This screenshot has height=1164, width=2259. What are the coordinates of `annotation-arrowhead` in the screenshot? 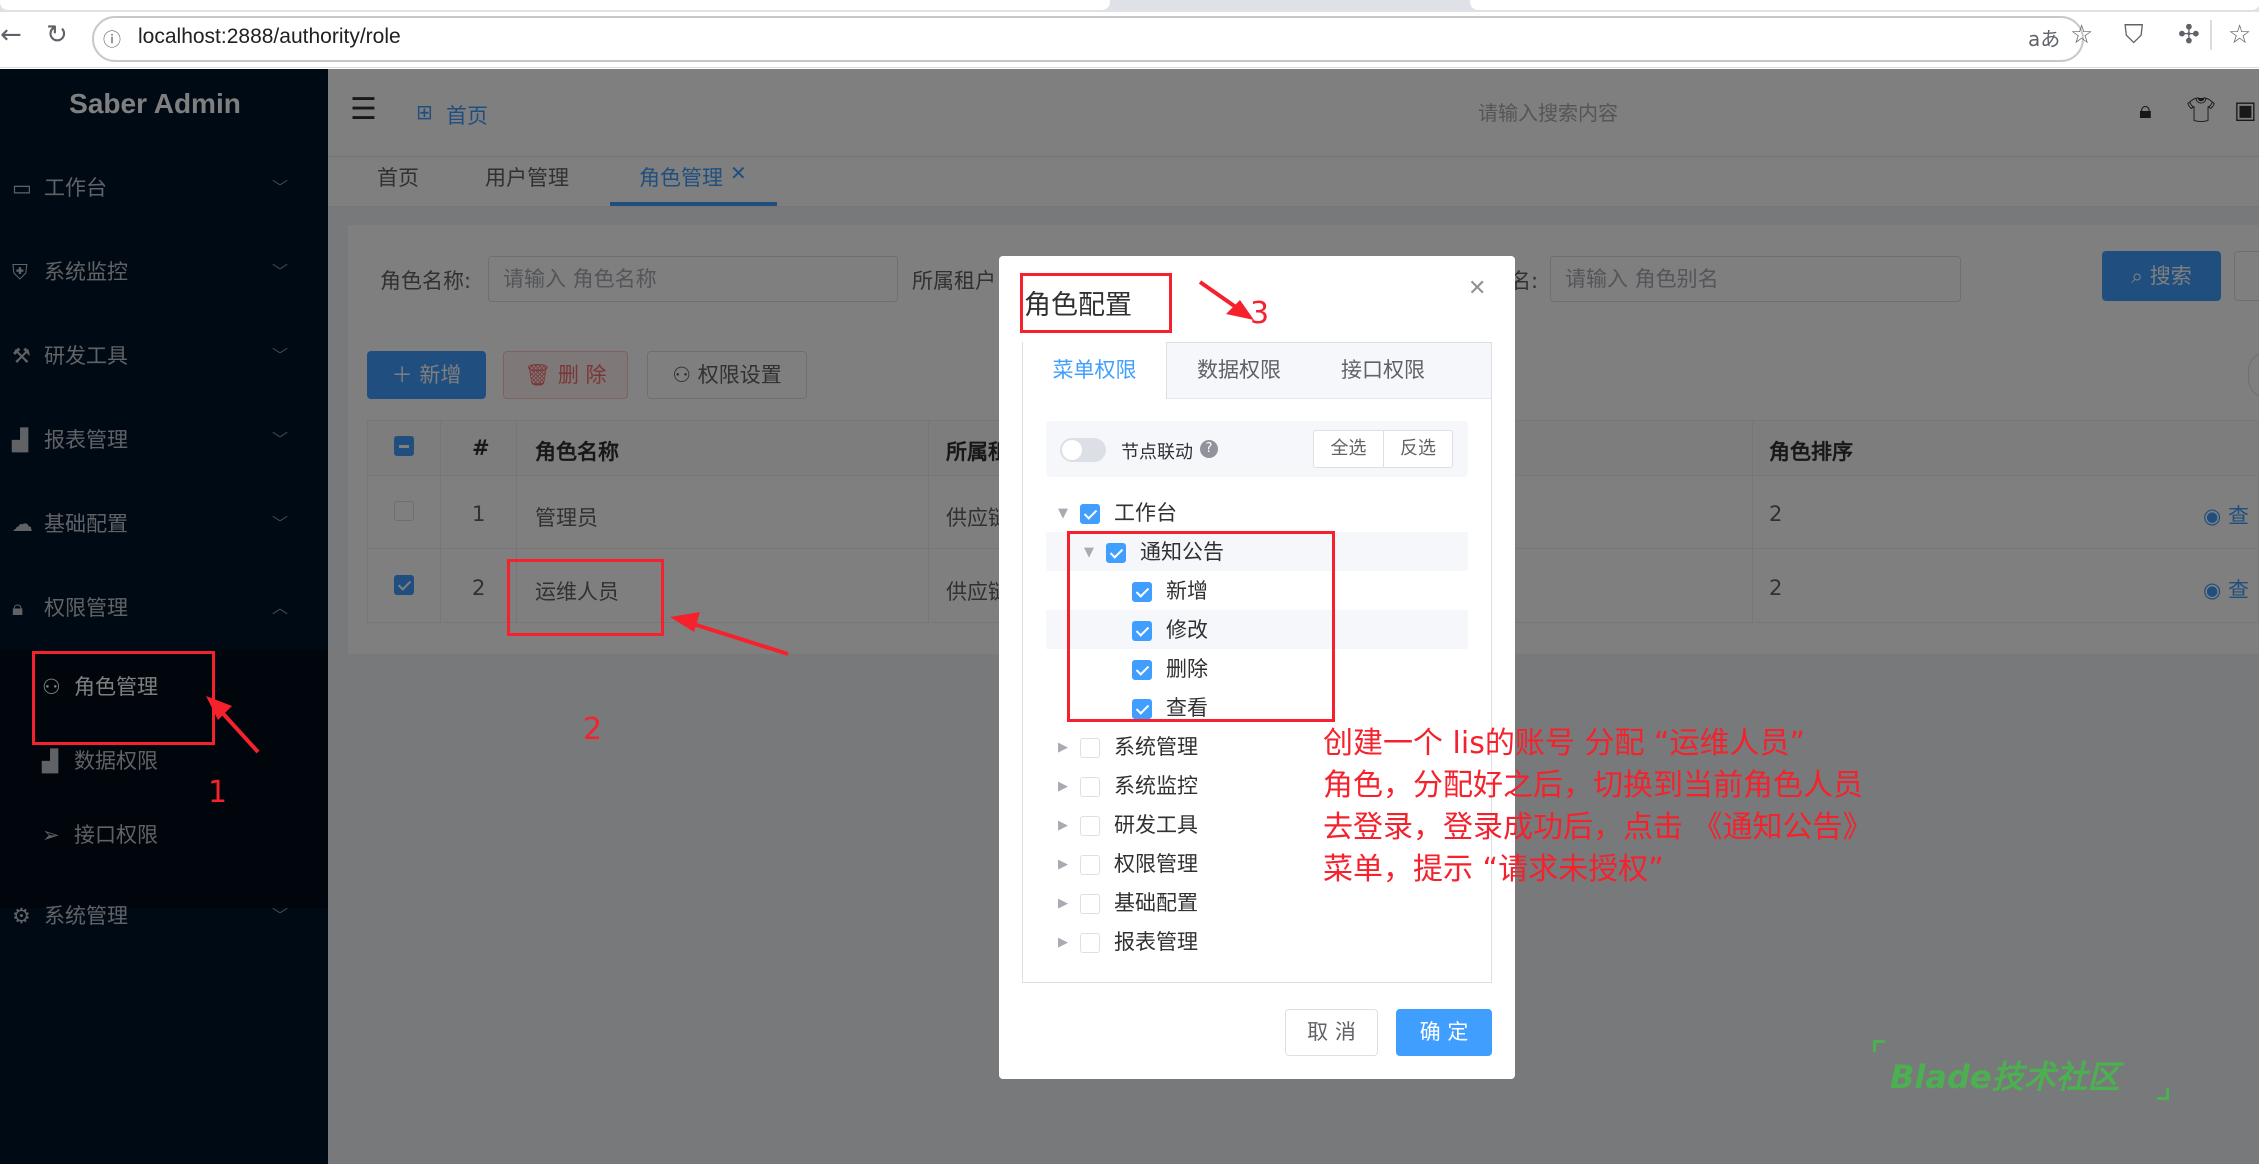 It's located at (685, 622).